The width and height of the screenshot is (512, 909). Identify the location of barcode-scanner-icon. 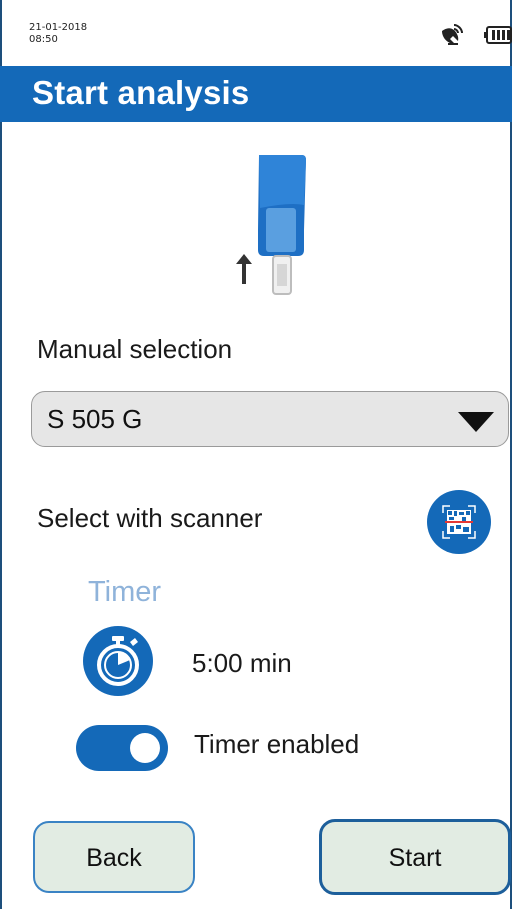
(459, 522).